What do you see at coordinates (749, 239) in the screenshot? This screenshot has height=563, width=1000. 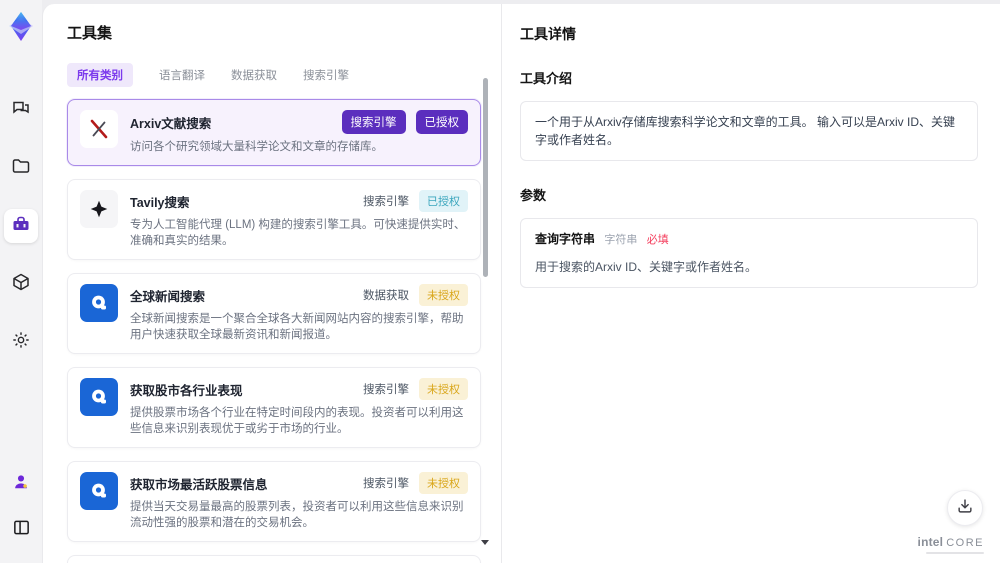 I see `param-header: 查询字符串 字符串 必填` at bounding box center [749, 239].